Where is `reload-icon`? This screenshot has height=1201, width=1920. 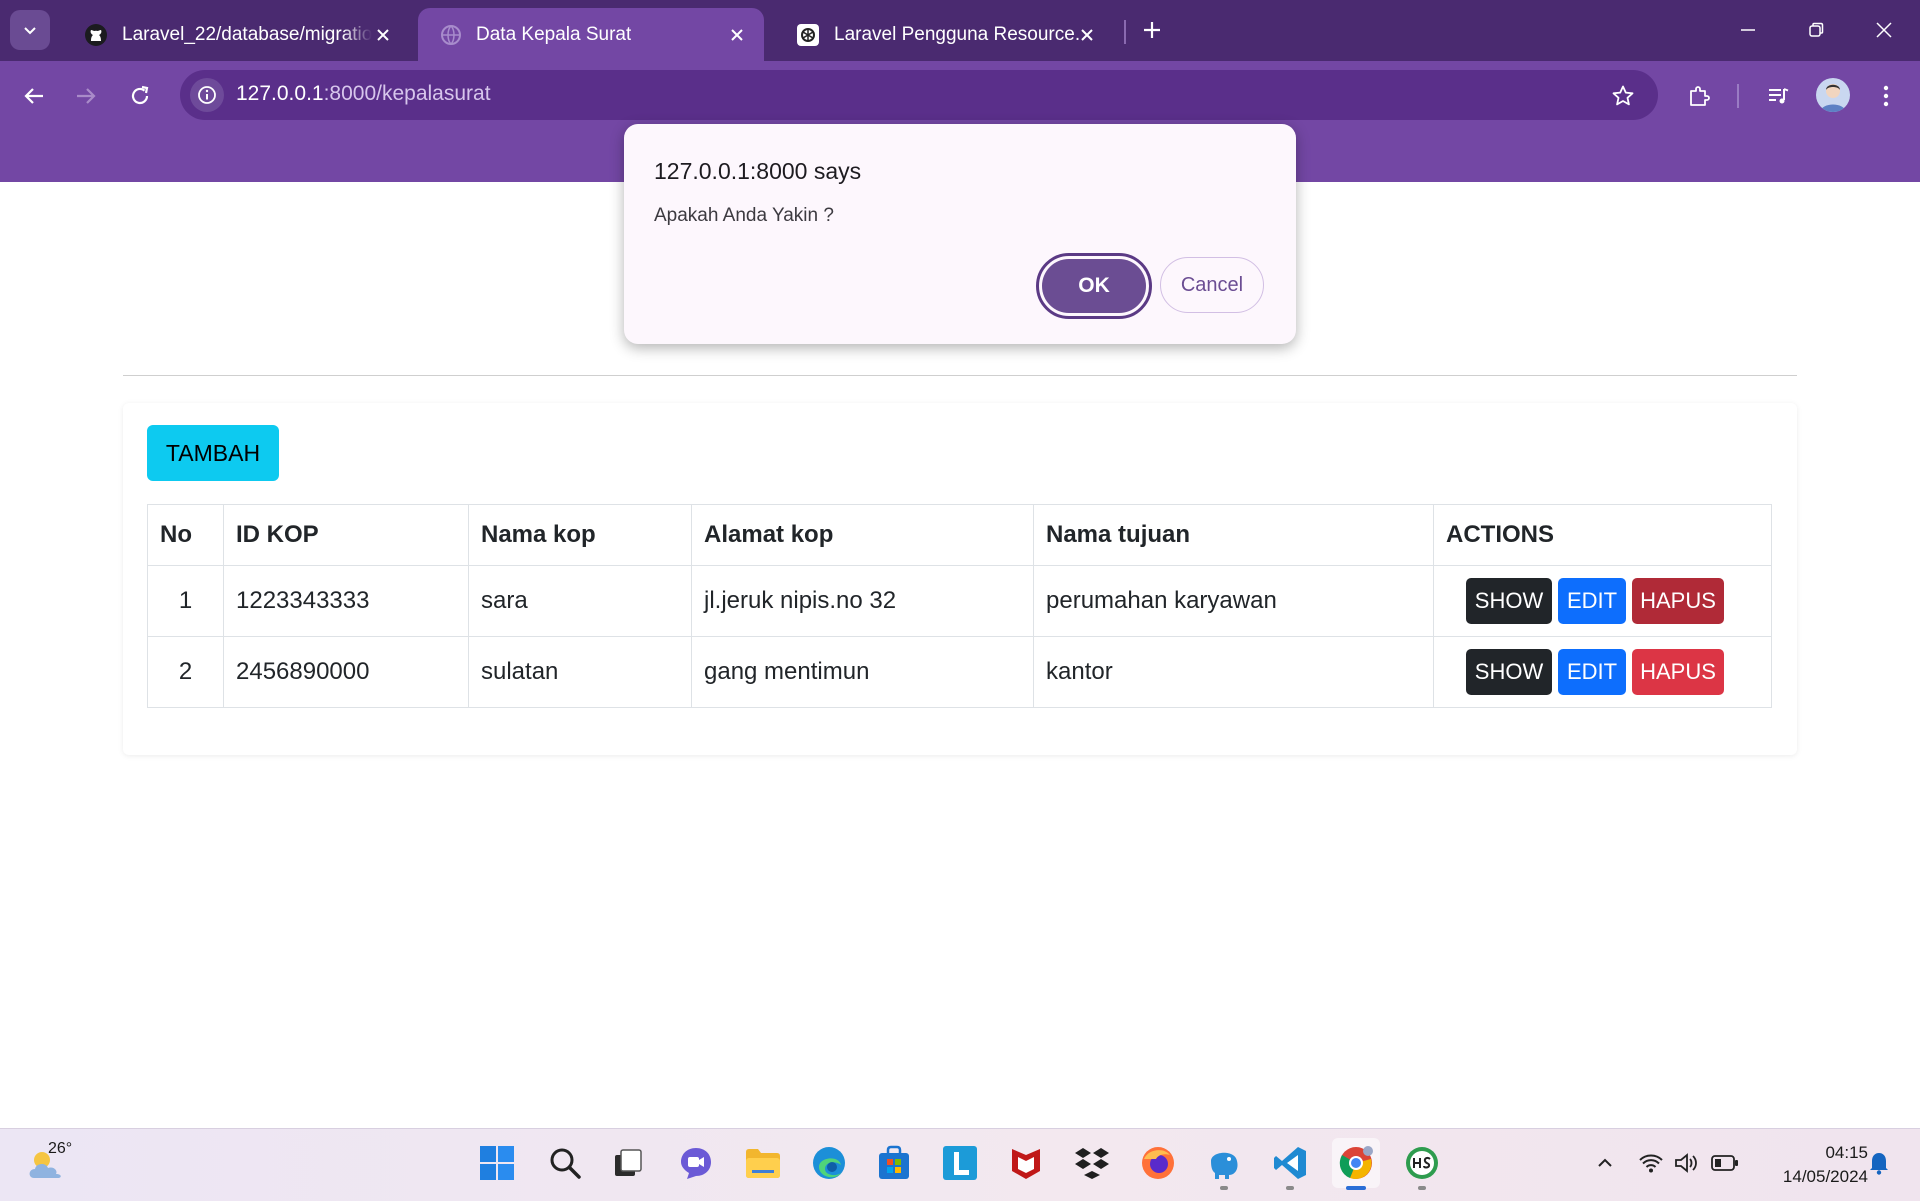 reload-icon is located at coordinates (140, 96).